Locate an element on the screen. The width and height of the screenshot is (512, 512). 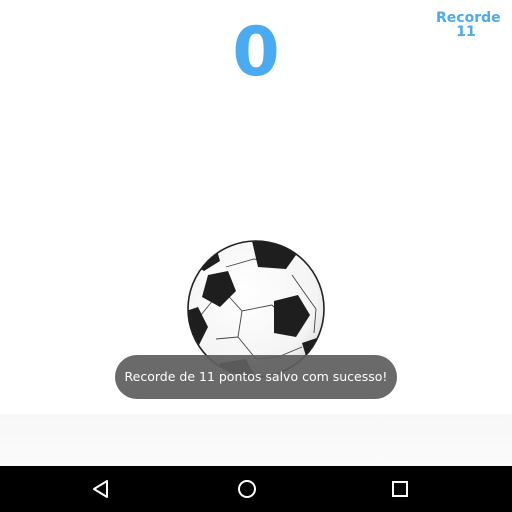
triangle-back-icon is located at coordinates (100, 489).